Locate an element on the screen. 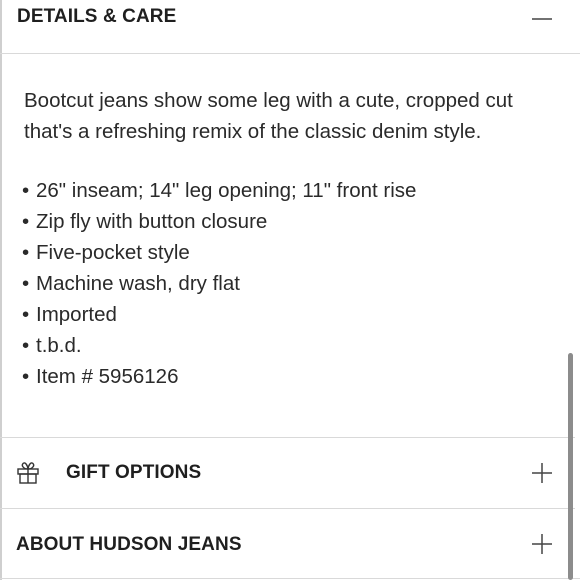 The height and width of the screenshot is (580, 580). feature-text: Five-pocket style is located at coordinates (113, 252).